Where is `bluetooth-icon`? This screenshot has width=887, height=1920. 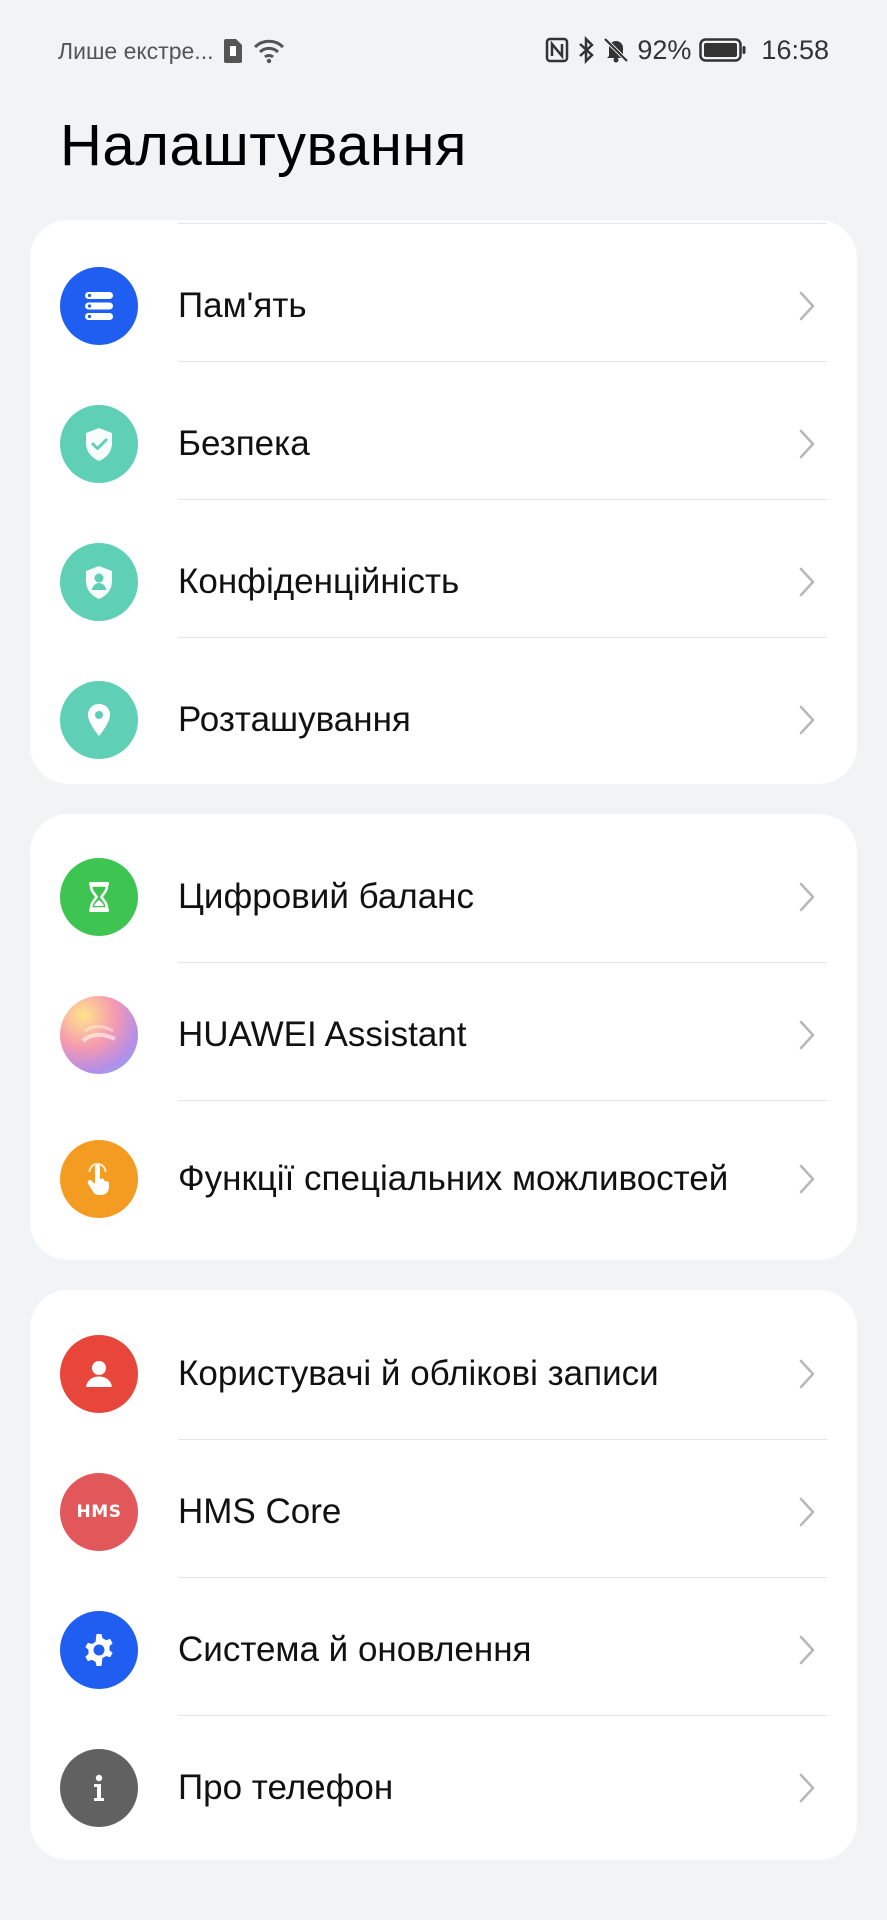 bluetooth-icon is located at coordinates (586, 50).